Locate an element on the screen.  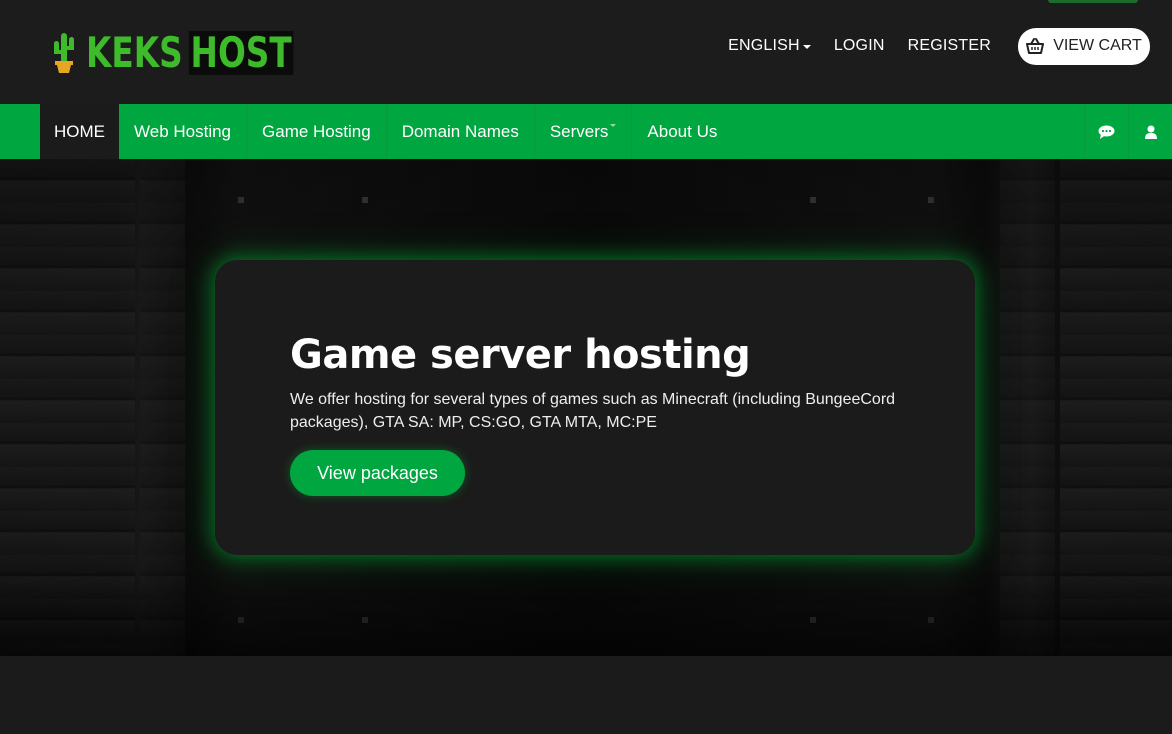
user-icon is located at coordinates (1150, 131).